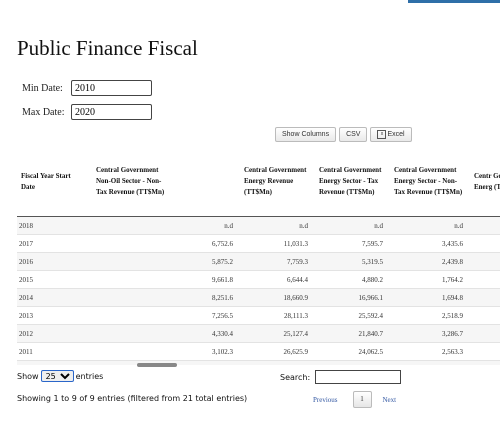  Describe the element at coordinates (111, 88) in the screenshot. I see `min-date-input` at that location.